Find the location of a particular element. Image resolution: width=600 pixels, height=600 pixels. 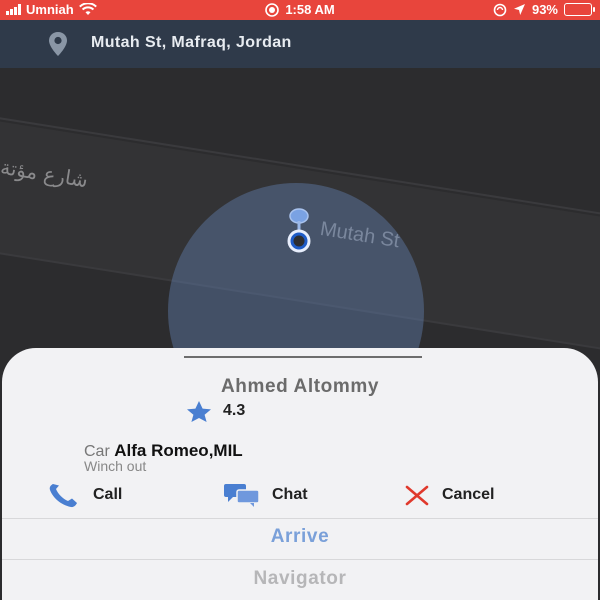

cancel-label: Cancel is located at coordinates (468, 494).